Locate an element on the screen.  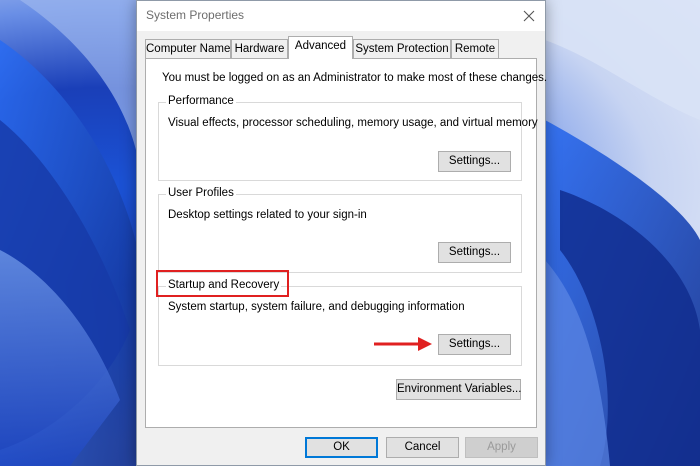
tab-hardware: Hardware is located at coordinates (259, 48).